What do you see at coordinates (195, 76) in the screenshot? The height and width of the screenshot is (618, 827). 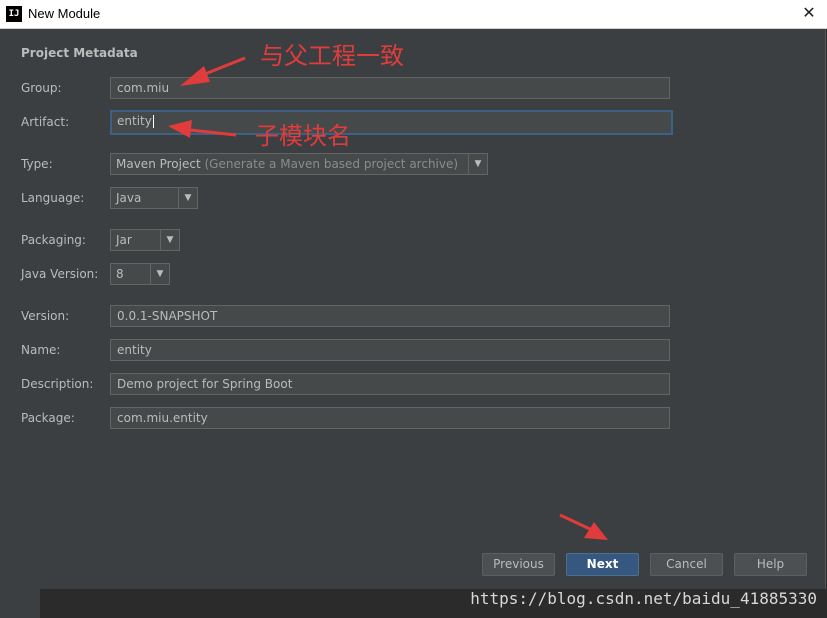 I see `arrowhead-group` at bounding box center [195, 76].